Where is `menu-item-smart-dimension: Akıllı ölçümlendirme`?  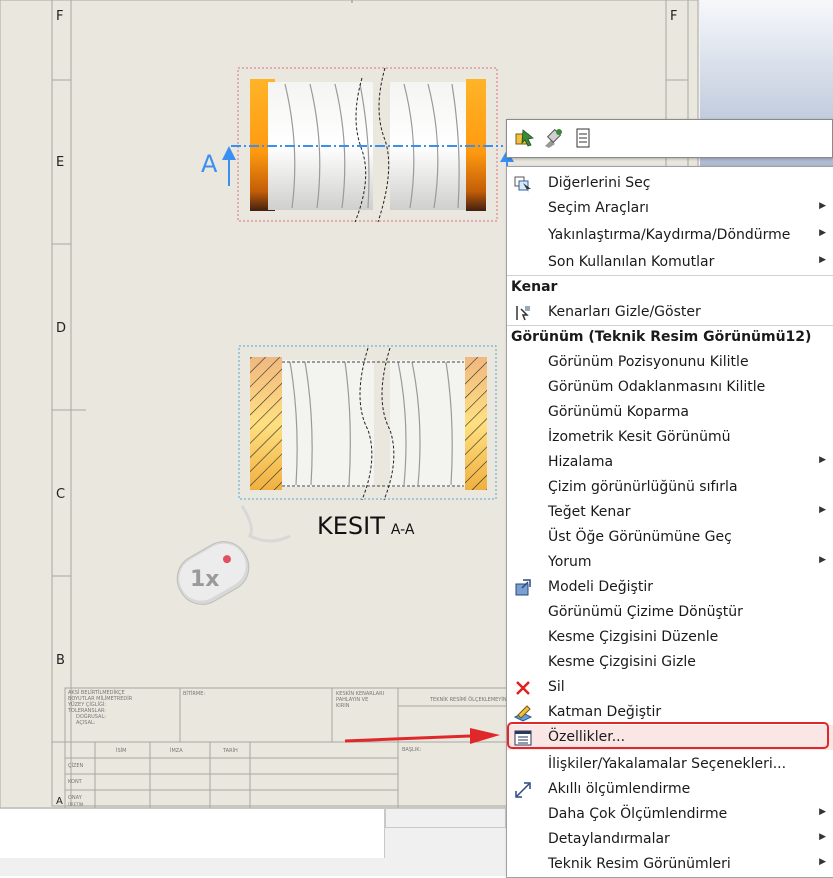
menu-item-smart-dimension: Akıllı ölçümlendirme is located at coordinates (670, 789).